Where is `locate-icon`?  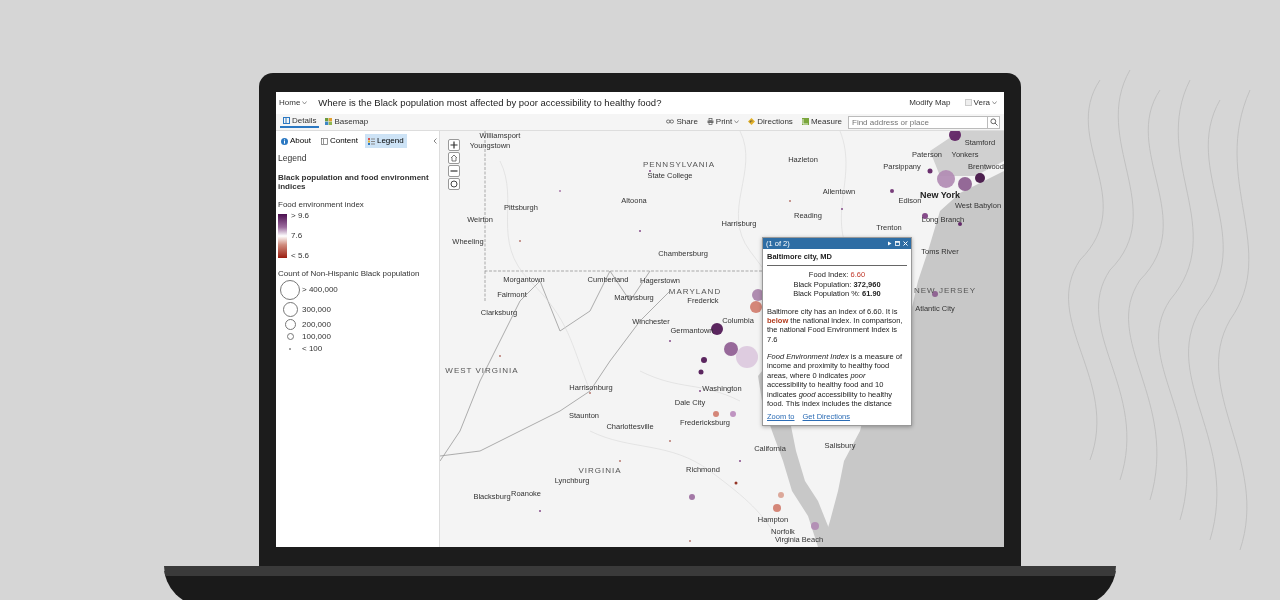
locate-icon is located at coordinates (454, 184).